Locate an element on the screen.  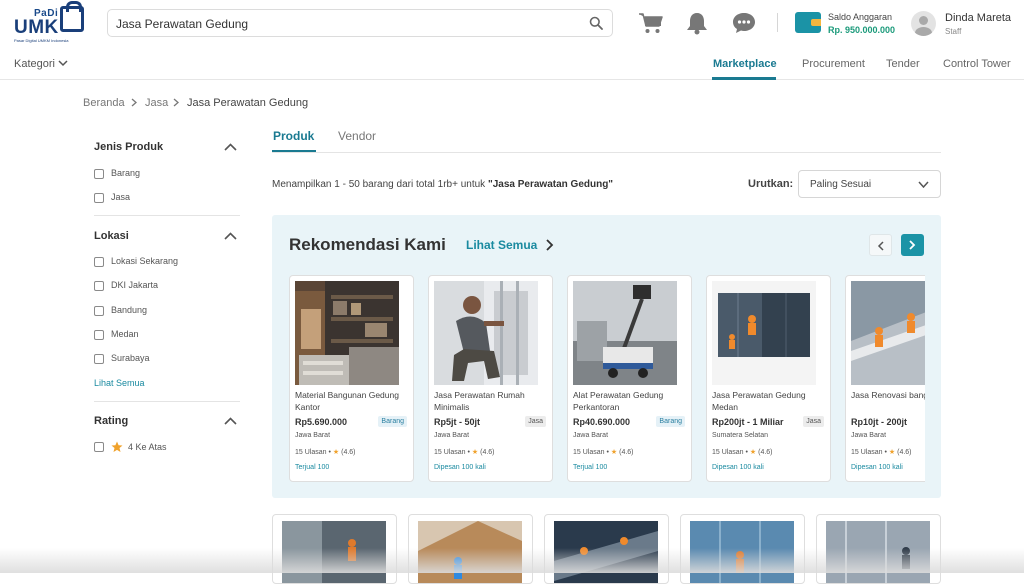
tab-procurement: Procurement is located at coordinates (833, 64).